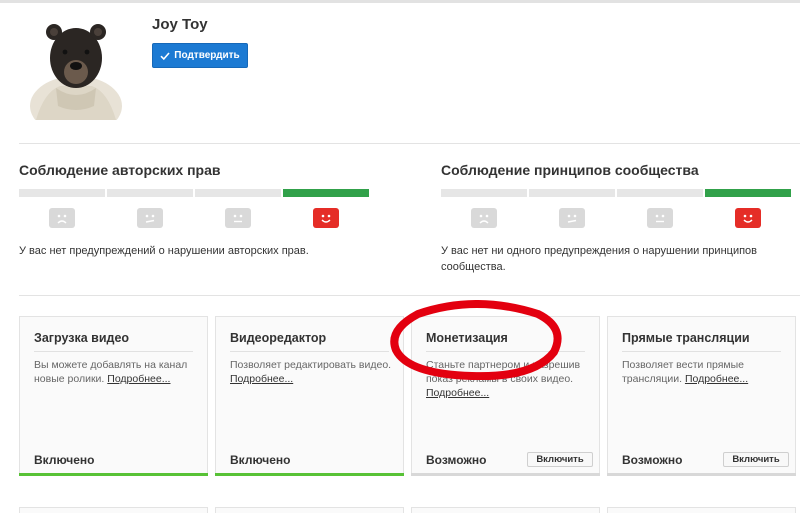  Describe the element at coordinates (467, 338) in the screenshot. I see `card-title: Монетизация` at that location.